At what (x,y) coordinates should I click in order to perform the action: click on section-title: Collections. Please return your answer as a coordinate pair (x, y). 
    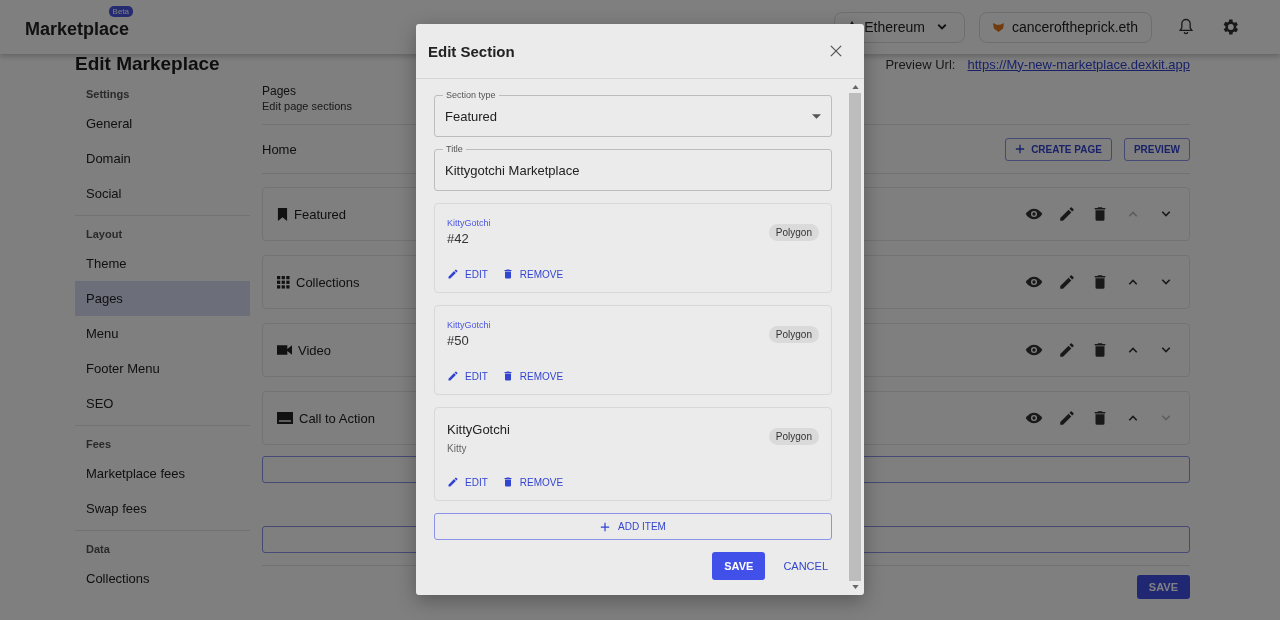
    Looking at the image, I should click on (328, 282).